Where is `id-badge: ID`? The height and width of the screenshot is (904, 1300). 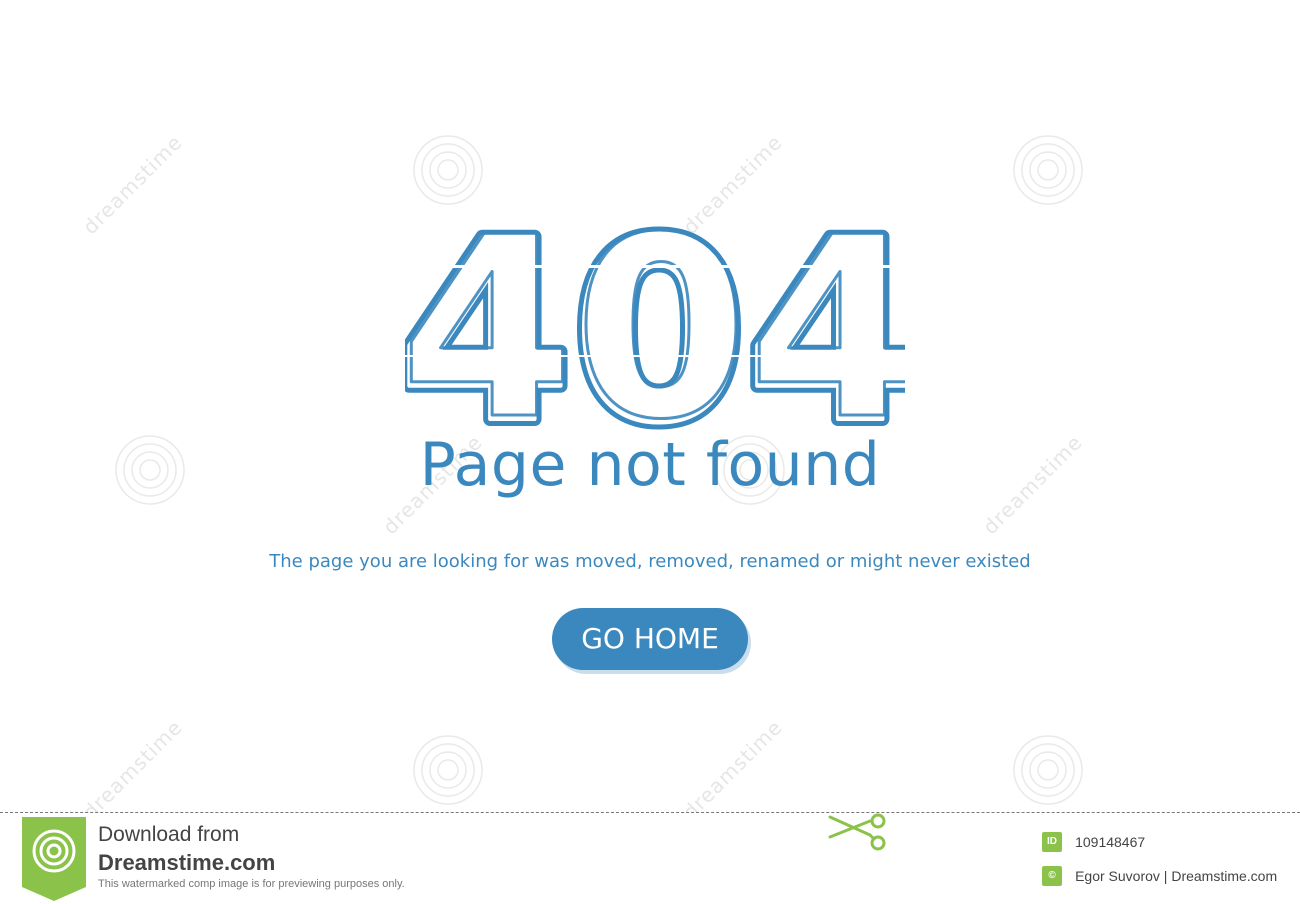 id-badge: ID is located at coordinates (1052, 841).